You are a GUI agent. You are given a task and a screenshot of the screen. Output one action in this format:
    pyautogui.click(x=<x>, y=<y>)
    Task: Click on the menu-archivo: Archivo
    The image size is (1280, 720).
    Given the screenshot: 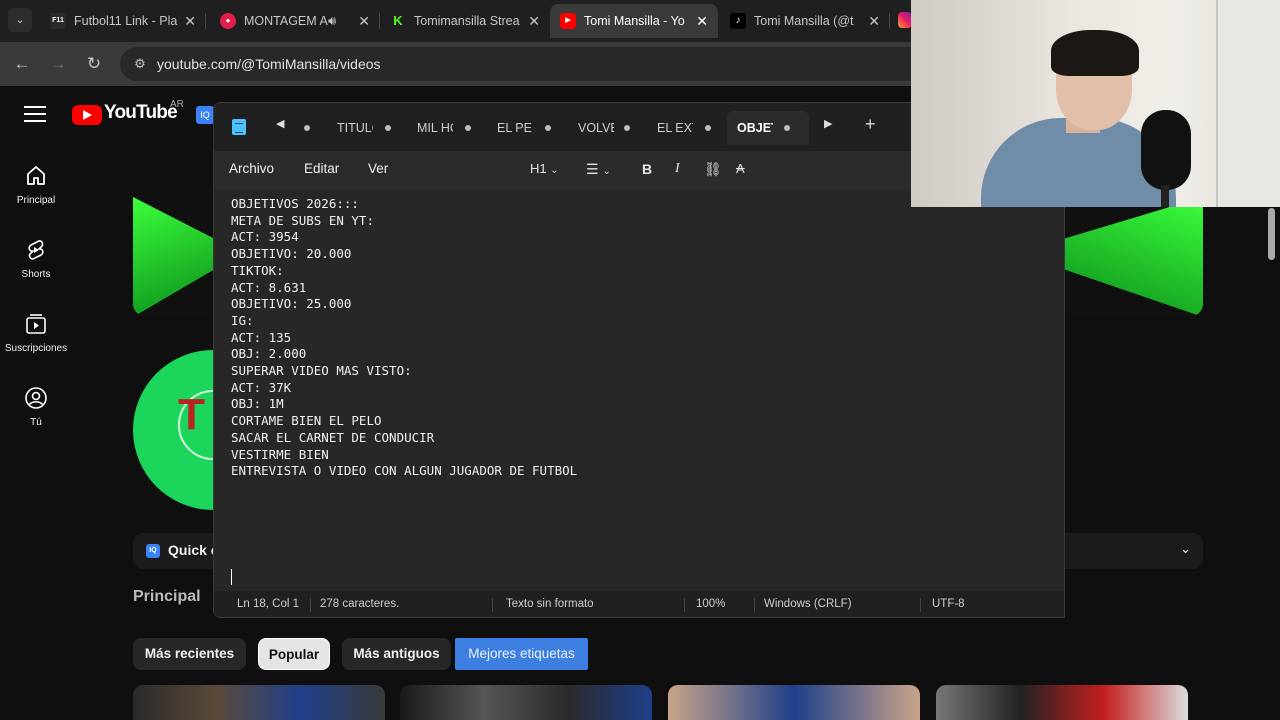 What is the action you would take?
    pyautogui.click(x=251, y=168)
    